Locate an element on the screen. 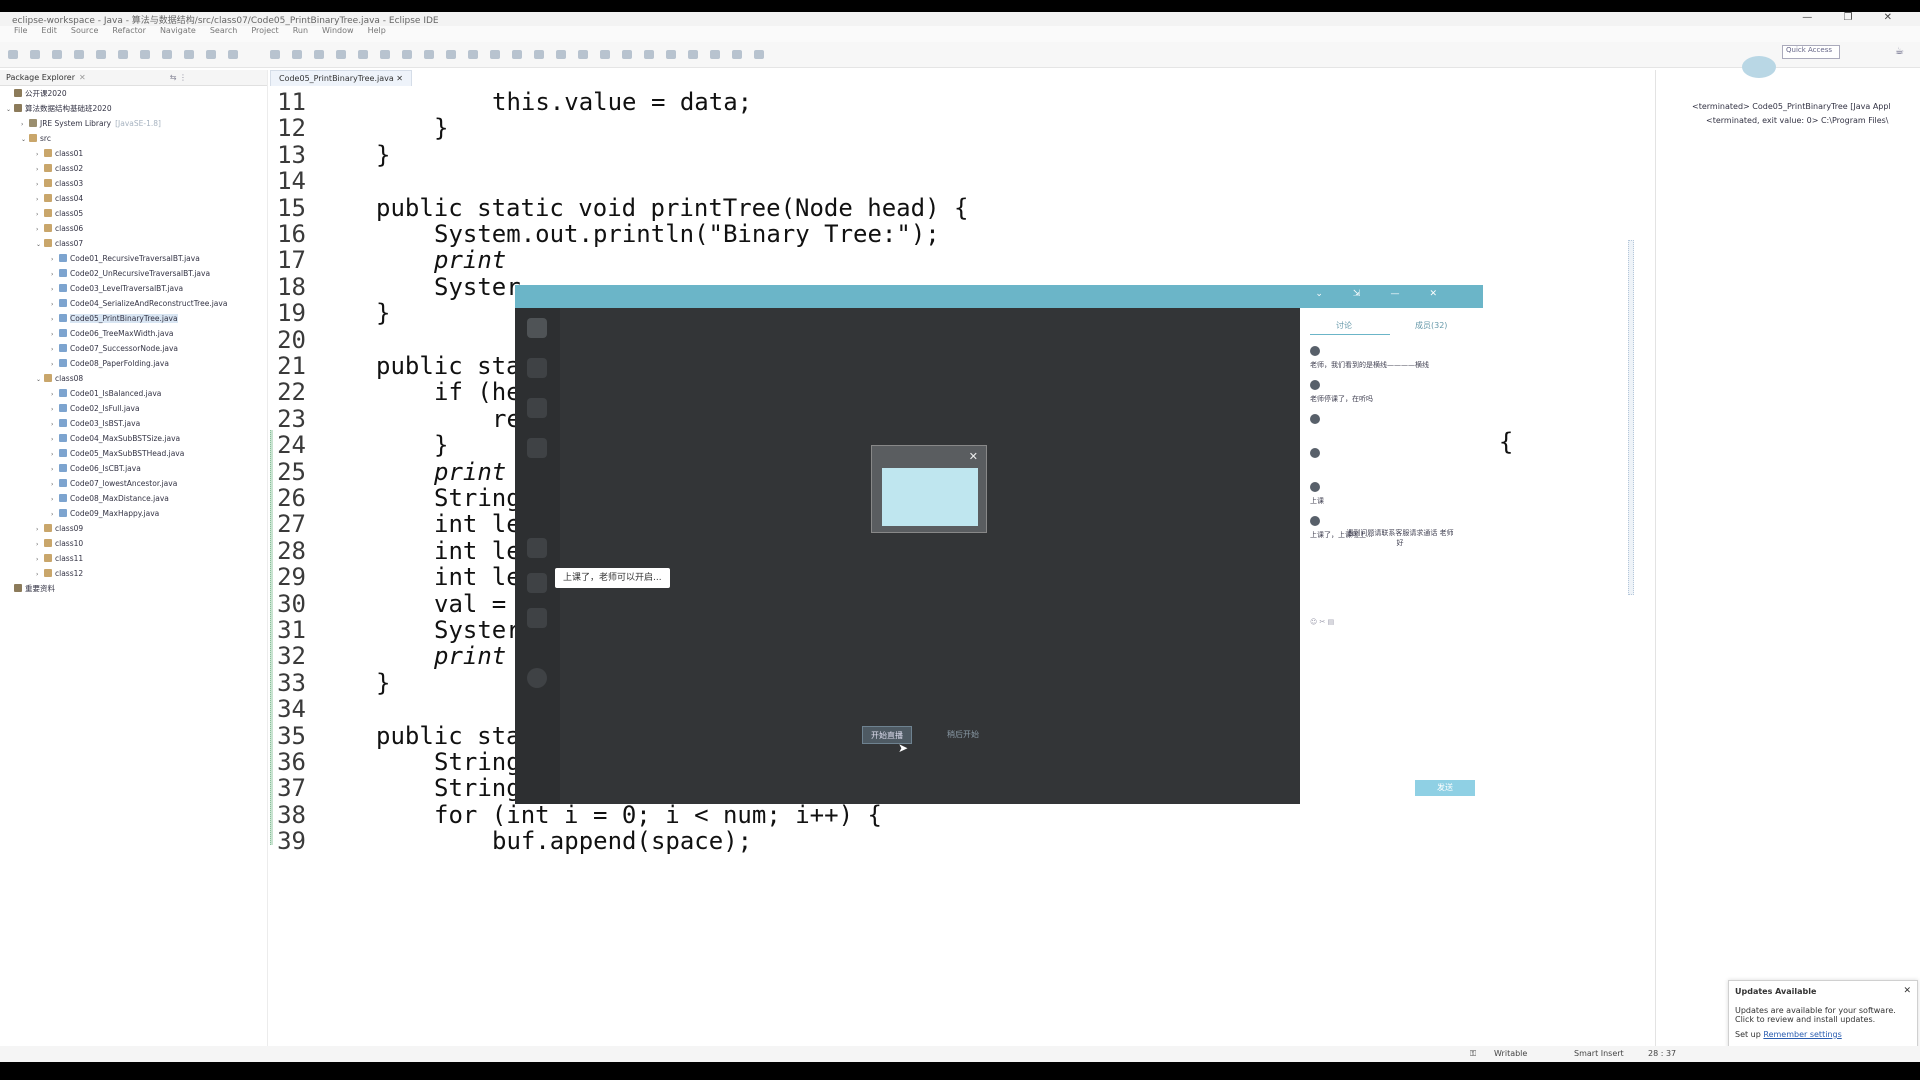 This screenshot has height=1080, width=1920. tree-item: ⌄ 算法数据结构基础班2020 is located at coordinates (133, 108).